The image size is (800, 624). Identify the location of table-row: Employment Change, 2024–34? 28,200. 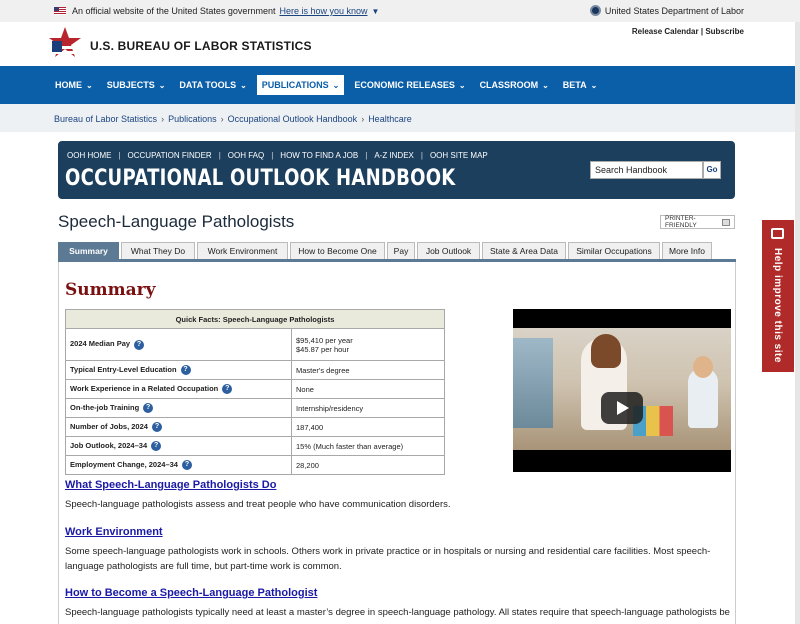
(255, 465).